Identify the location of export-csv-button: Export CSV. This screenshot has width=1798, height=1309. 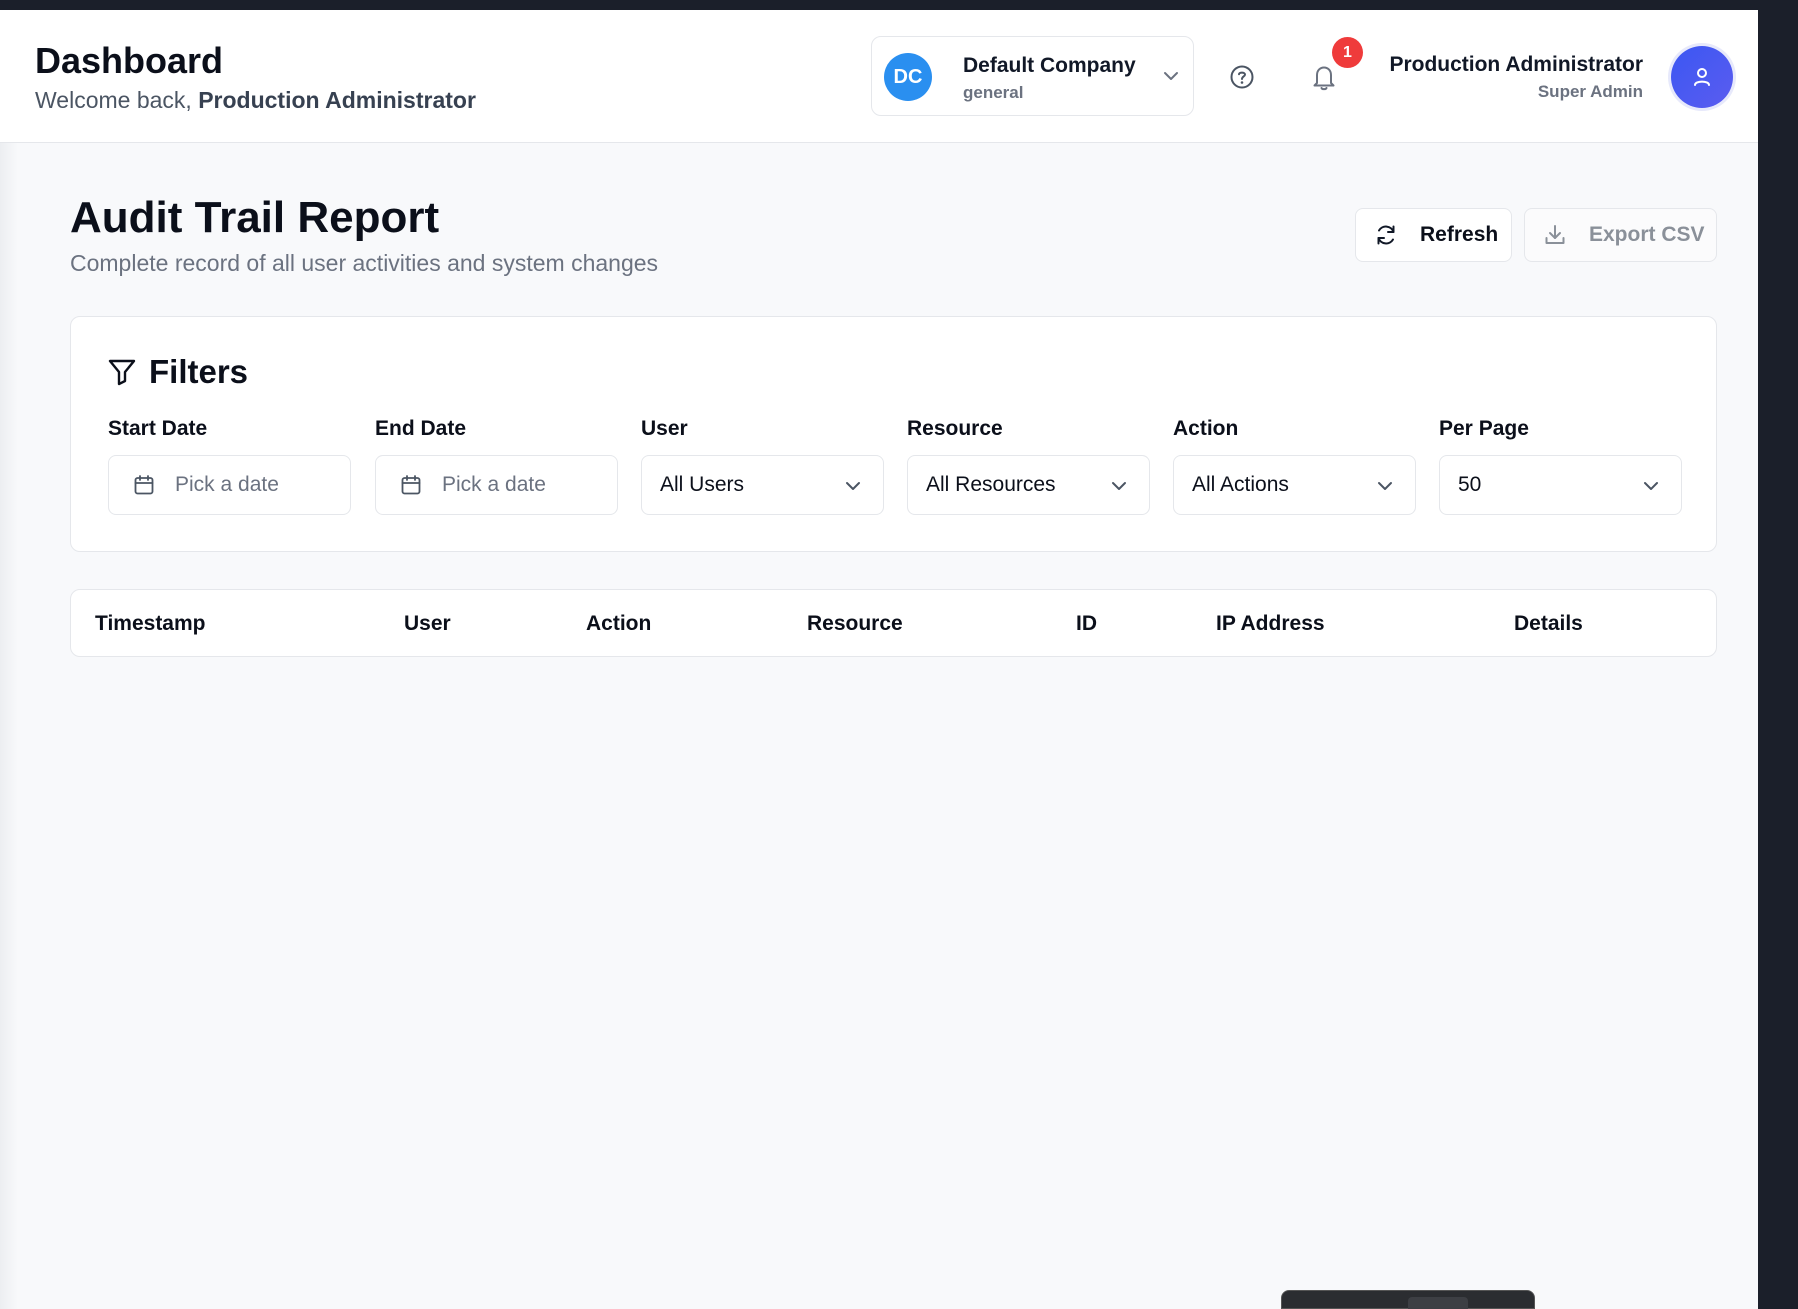
(1620, 235).